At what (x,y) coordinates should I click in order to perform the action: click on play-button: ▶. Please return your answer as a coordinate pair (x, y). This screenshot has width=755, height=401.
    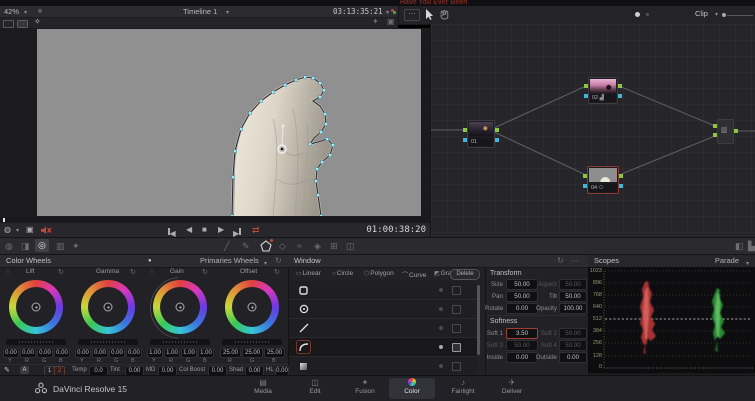
    Looking at the image, I should click on (221, 230).